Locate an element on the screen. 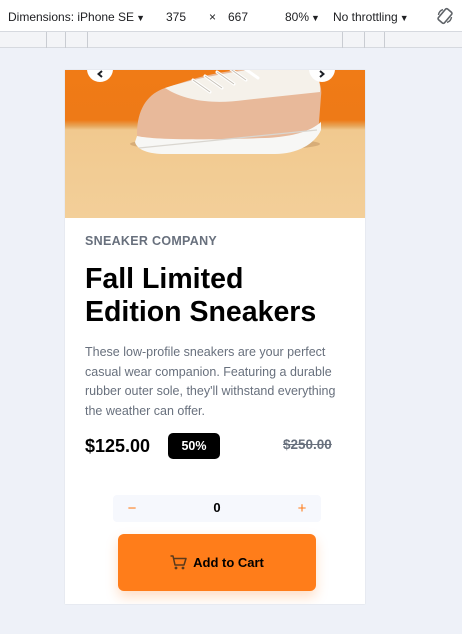 The height and width of the screenshot is (634, 462). quantity-stepper: − 0 + is located at coordinates (217, 508).